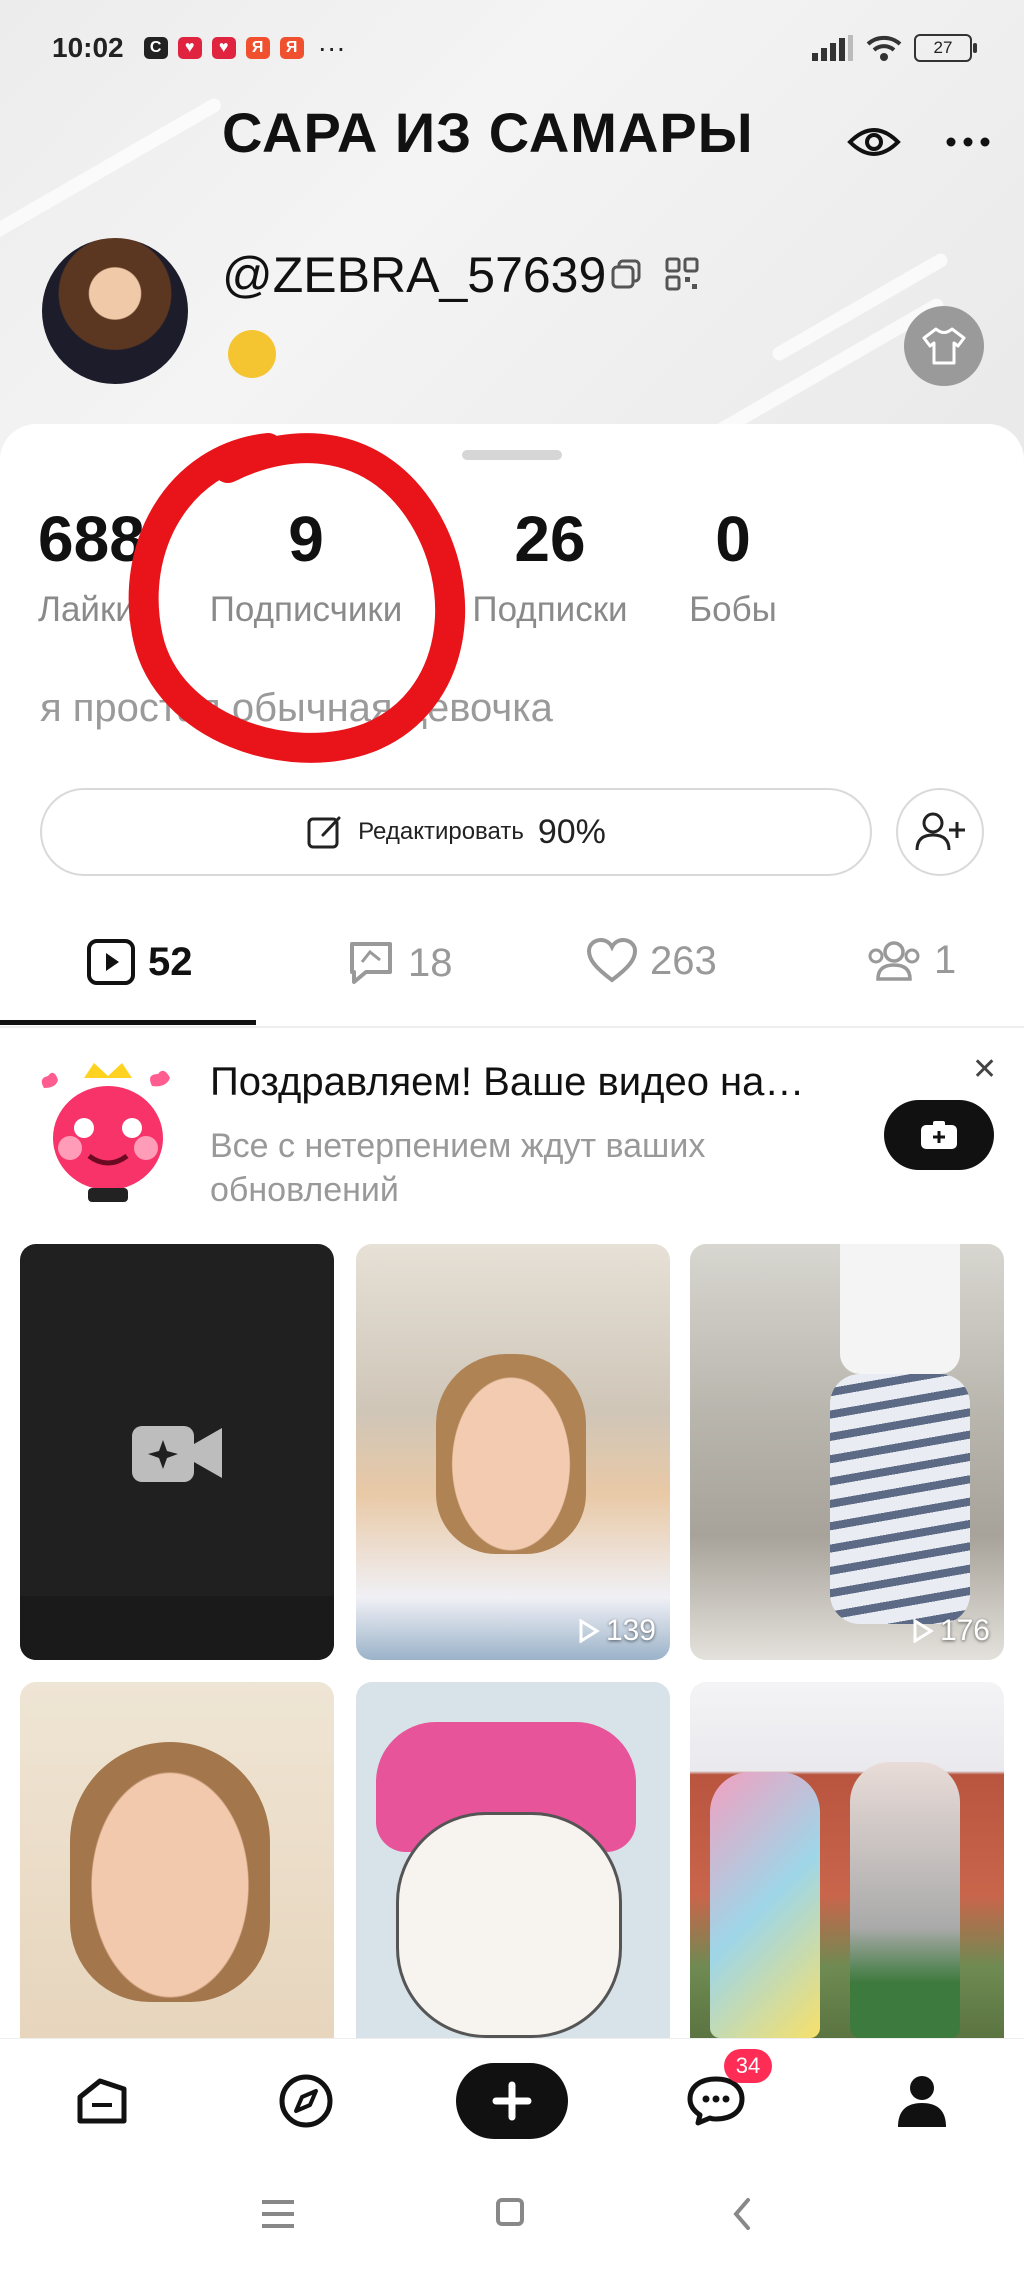 This screenshot has height=2275, width=1024. I want to click on copy-icon, so click(626, 274).